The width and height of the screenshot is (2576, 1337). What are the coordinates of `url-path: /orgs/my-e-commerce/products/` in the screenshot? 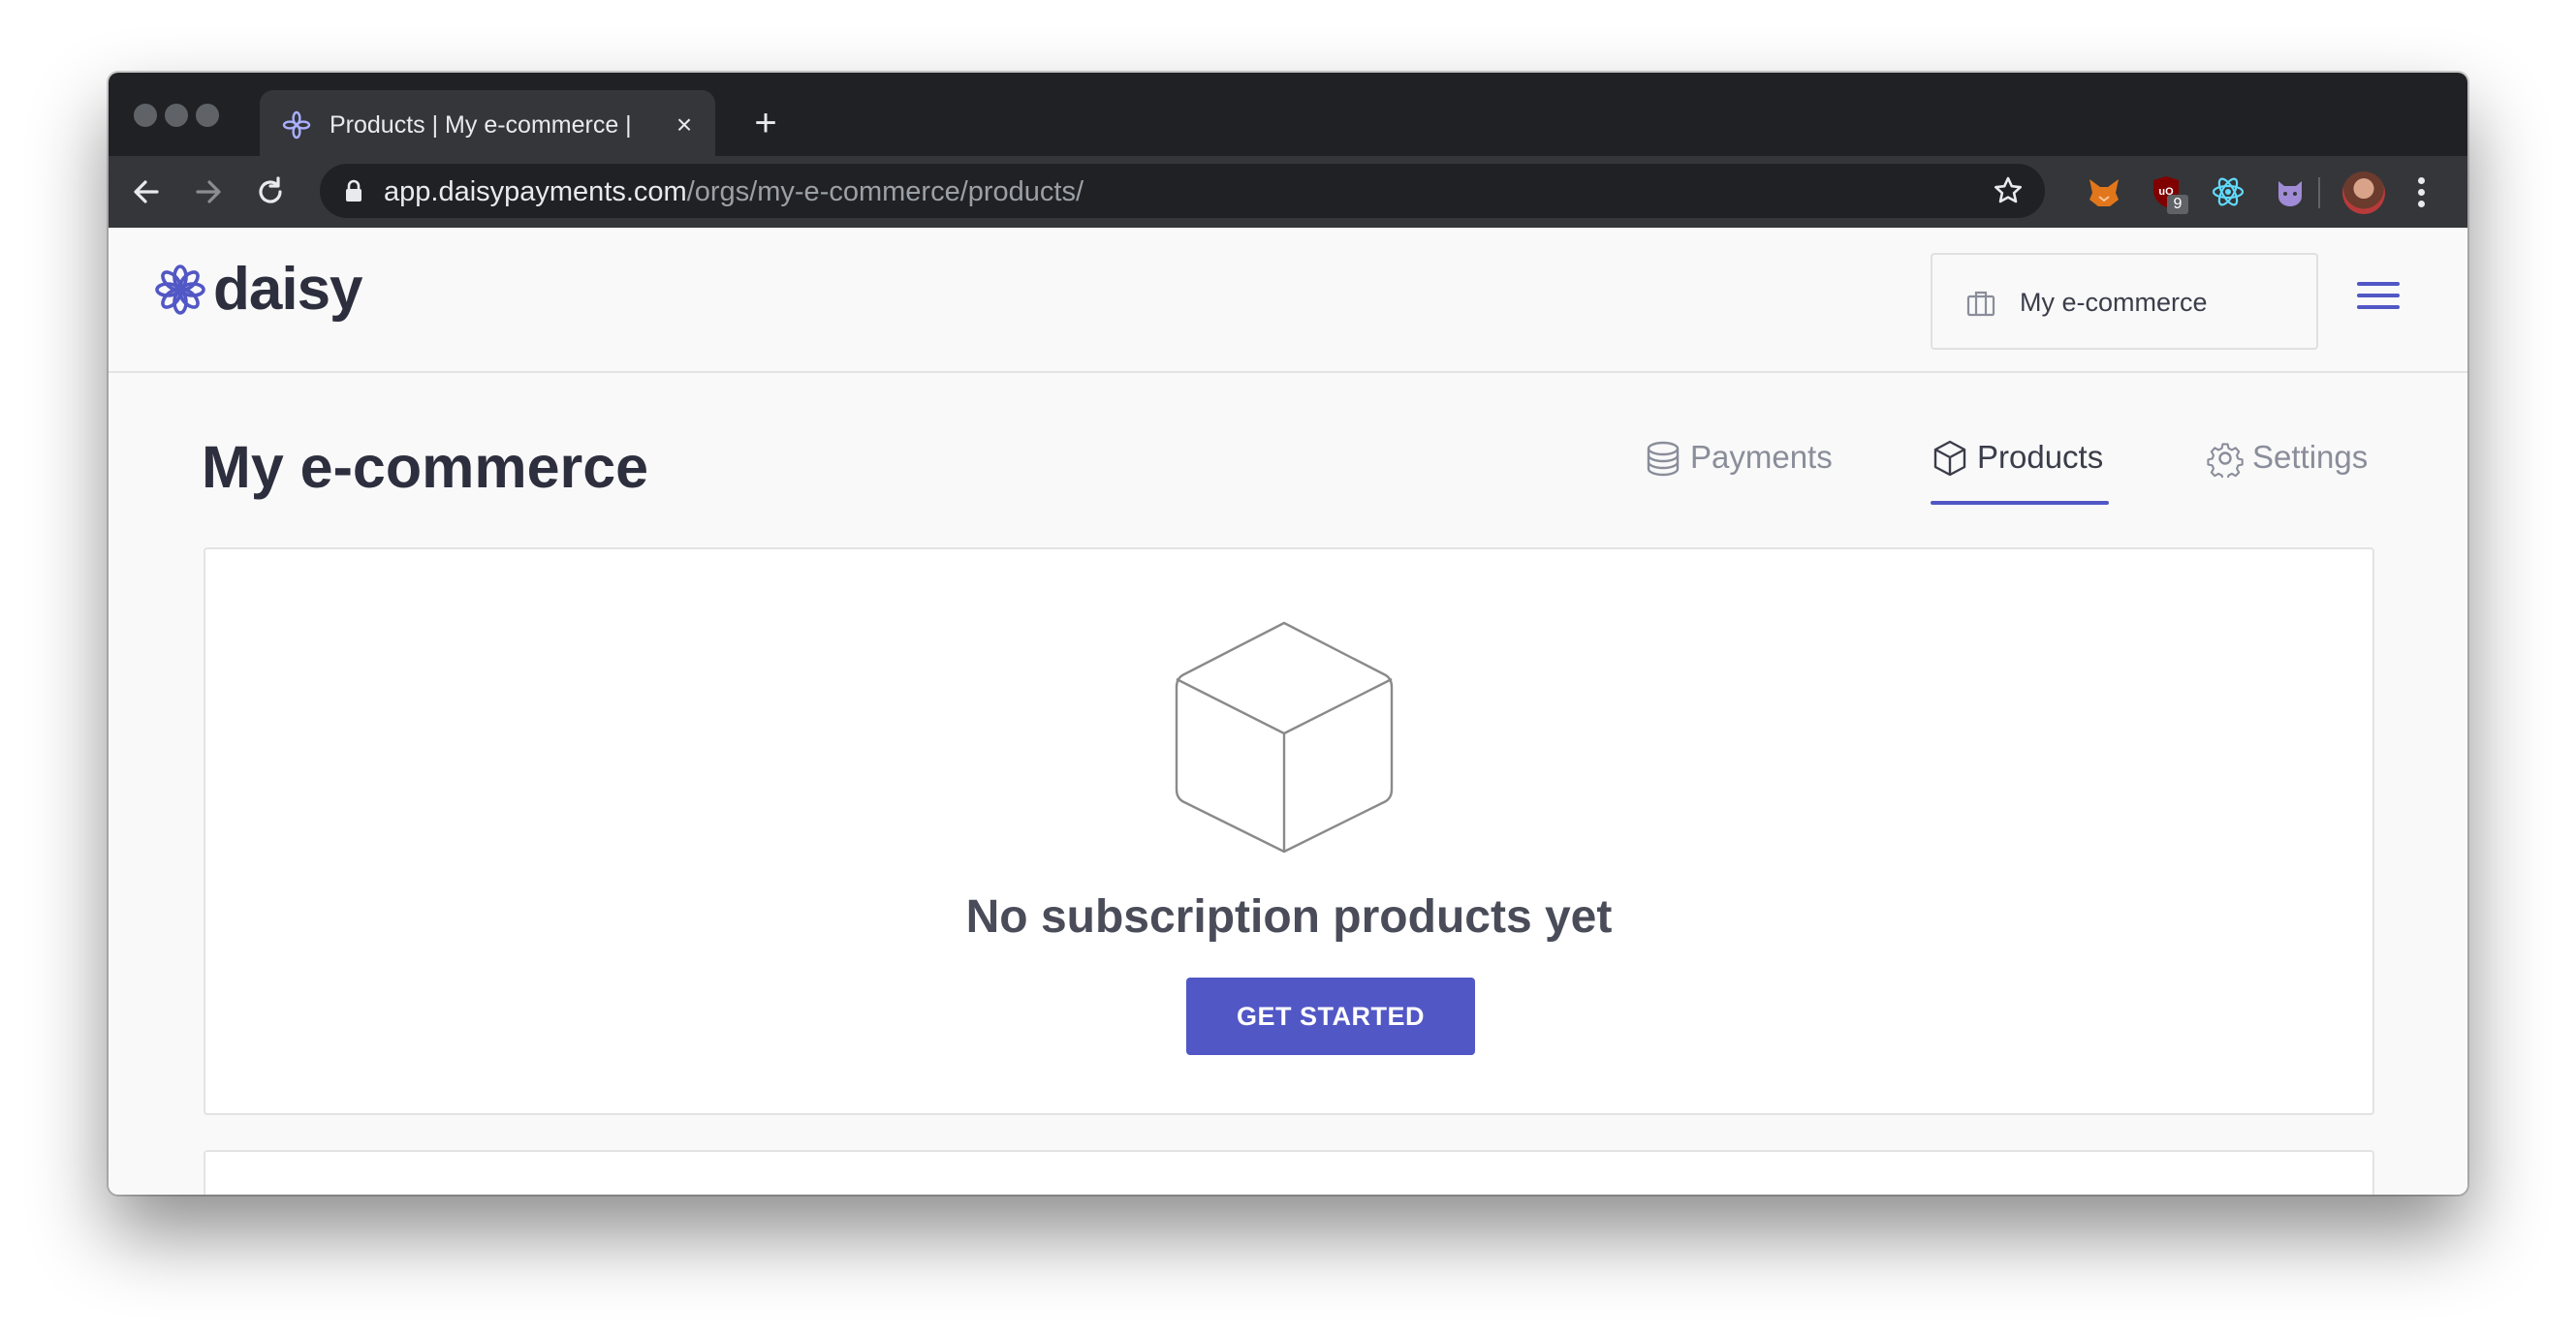 It's located at (885, 191).